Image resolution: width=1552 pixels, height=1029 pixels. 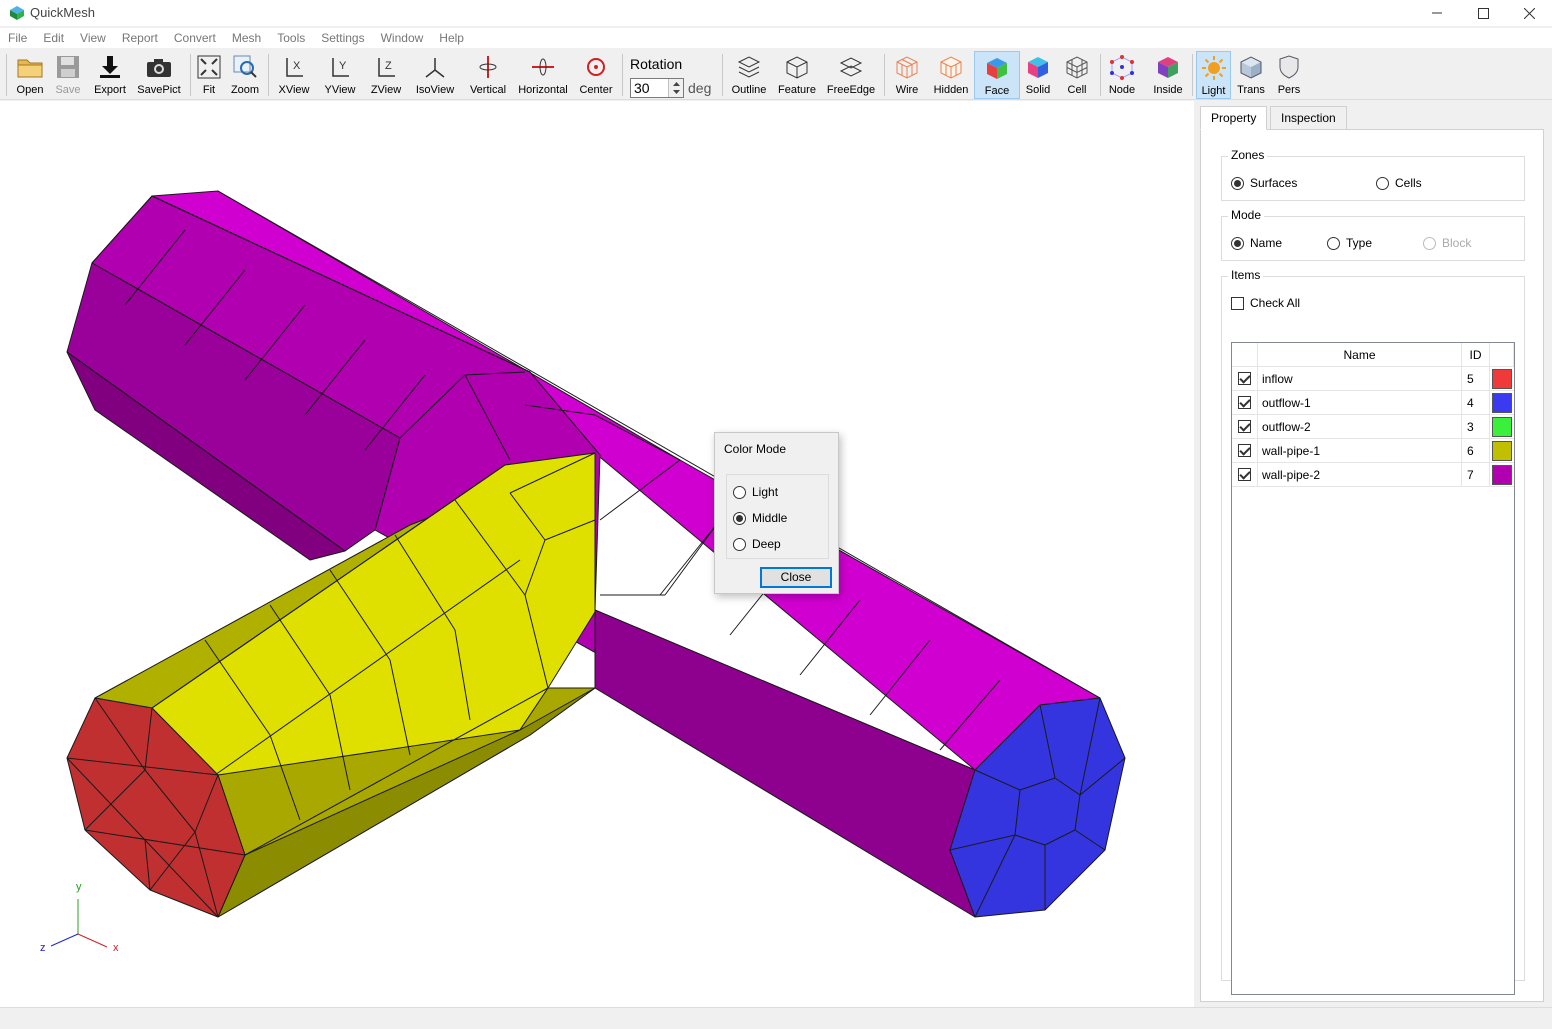 I want to click on cell-button: Cell, so click(x=1077, y=74).